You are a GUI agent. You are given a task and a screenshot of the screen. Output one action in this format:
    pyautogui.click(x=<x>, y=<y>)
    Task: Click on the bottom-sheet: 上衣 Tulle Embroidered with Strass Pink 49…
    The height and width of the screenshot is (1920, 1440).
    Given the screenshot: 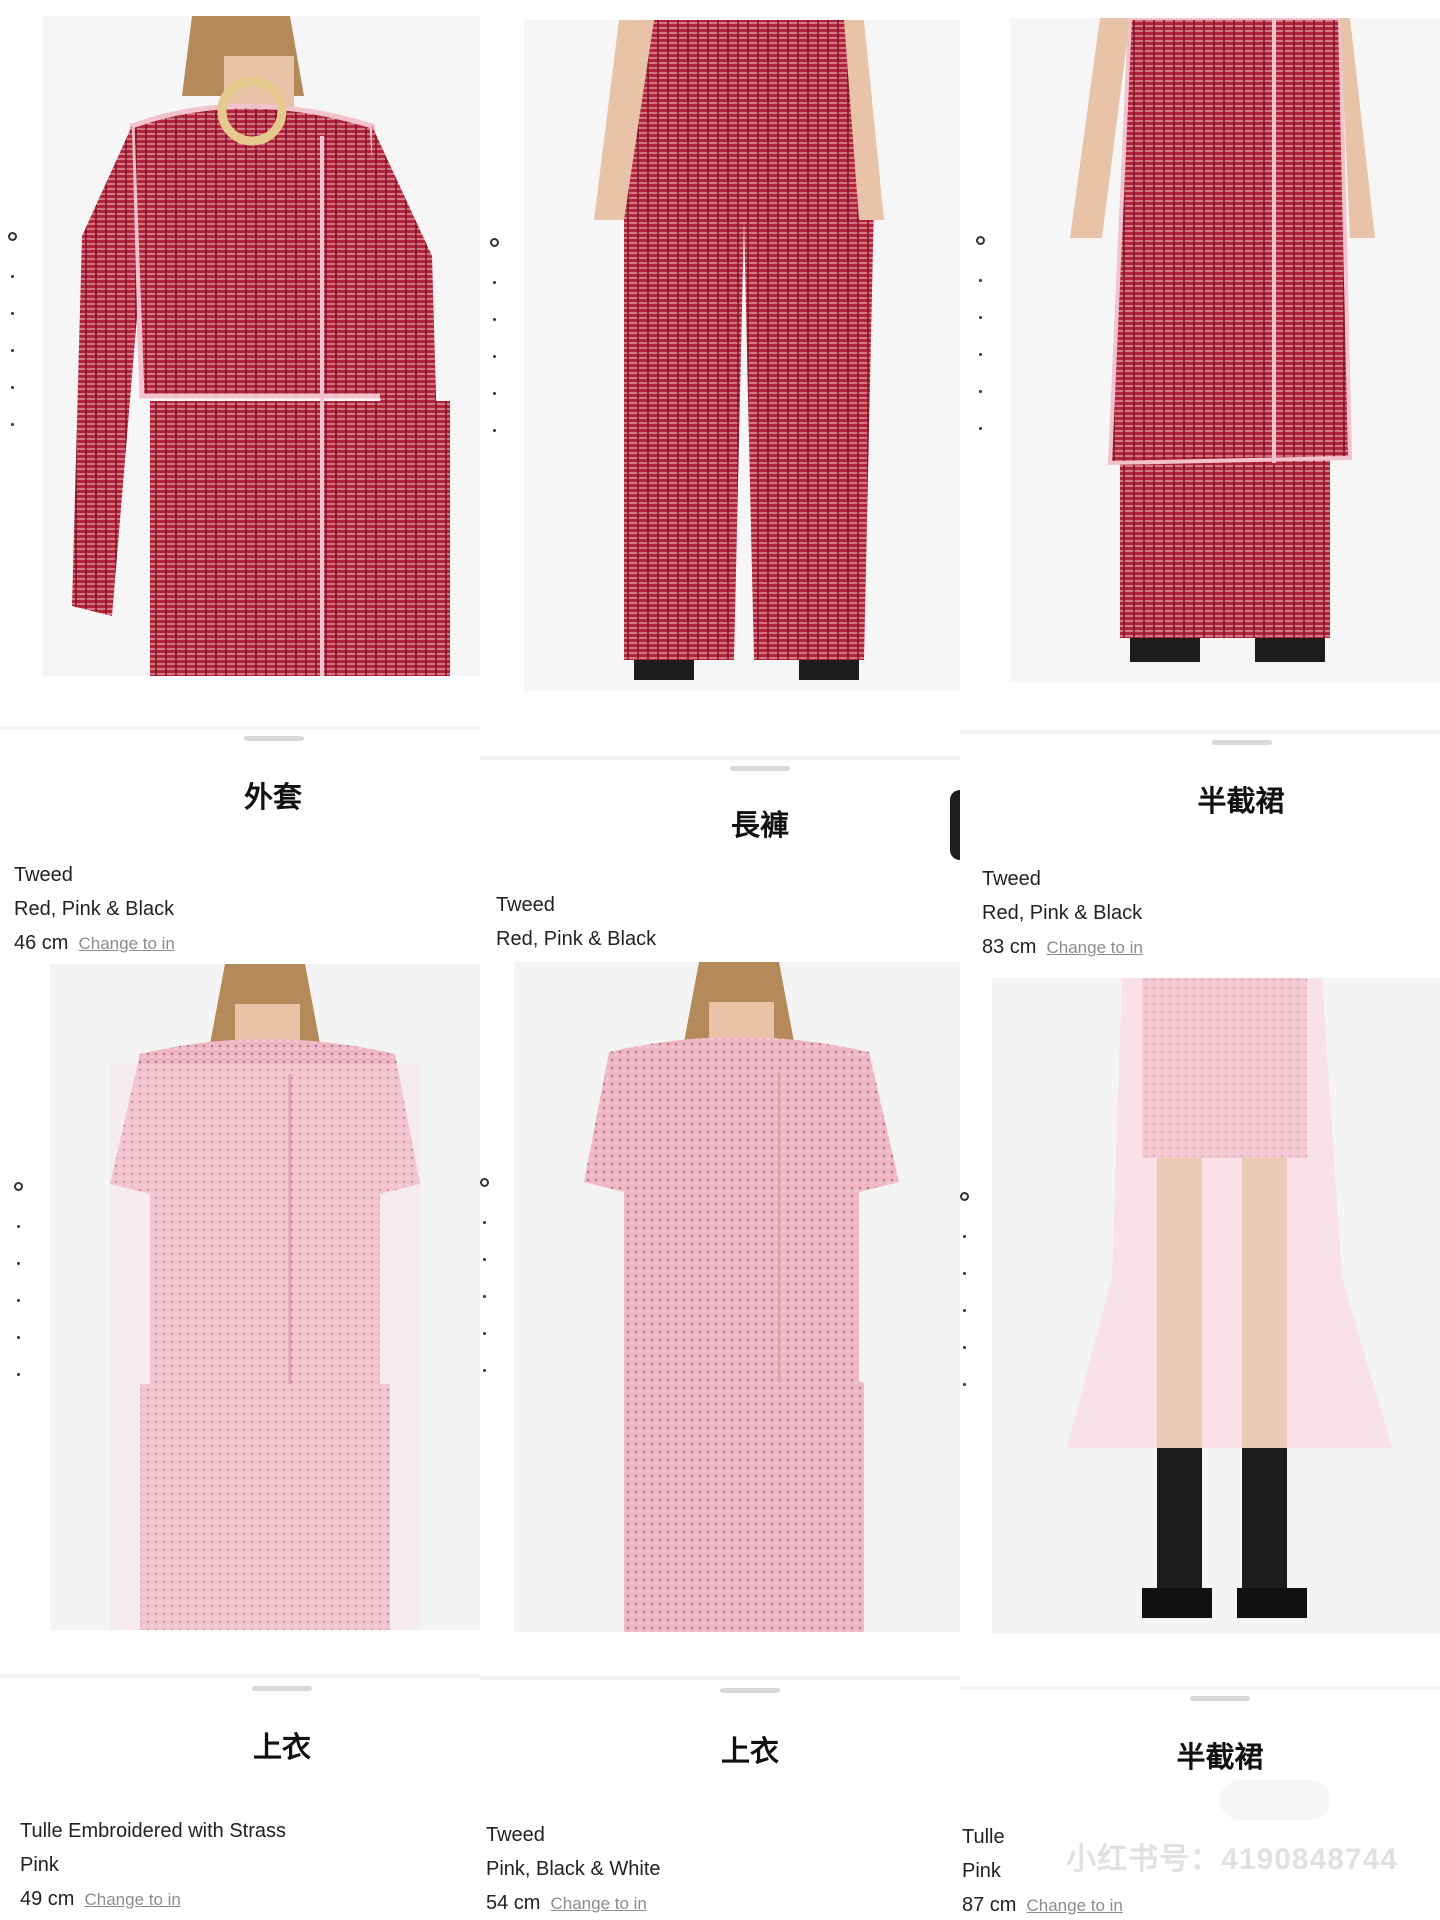 What is the action you would take?
    pyautogui.click(x=240, y=1799)
    